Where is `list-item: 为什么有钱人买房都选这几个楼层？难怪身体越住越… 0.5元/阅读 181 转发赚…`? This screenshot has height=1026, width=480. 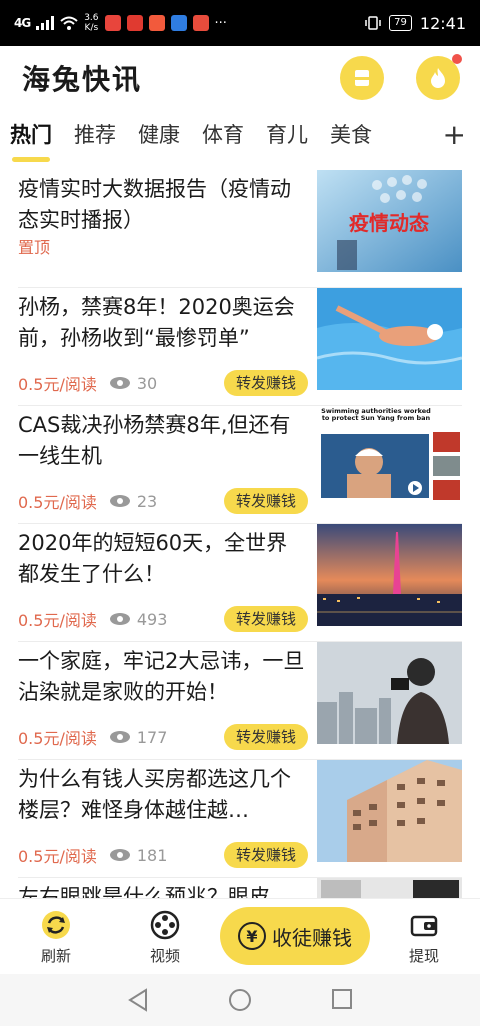
list-item: 为什么有钱人买房都选这几个楼层？难怪身体越住越… 0.5元/阅读 181 转发赚… is located at coordinates (240, 819).